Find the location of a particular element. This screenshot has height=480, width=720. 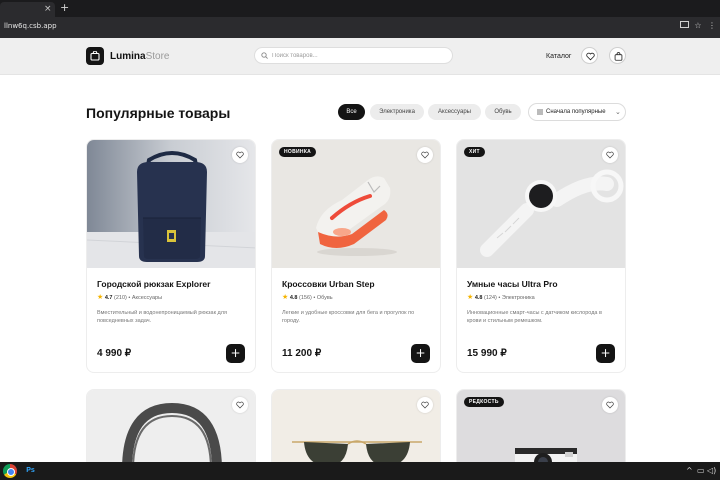

product-image-headphones is located at coordinates (171, 429).